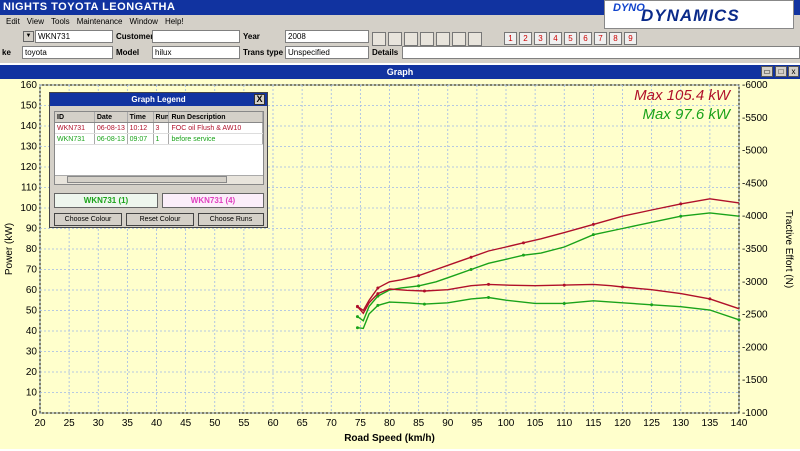 Image resolution: width=800 pixels, height=451 pixels. I want to click on choose-colour-button: Choose Colour, so click(88, 219).